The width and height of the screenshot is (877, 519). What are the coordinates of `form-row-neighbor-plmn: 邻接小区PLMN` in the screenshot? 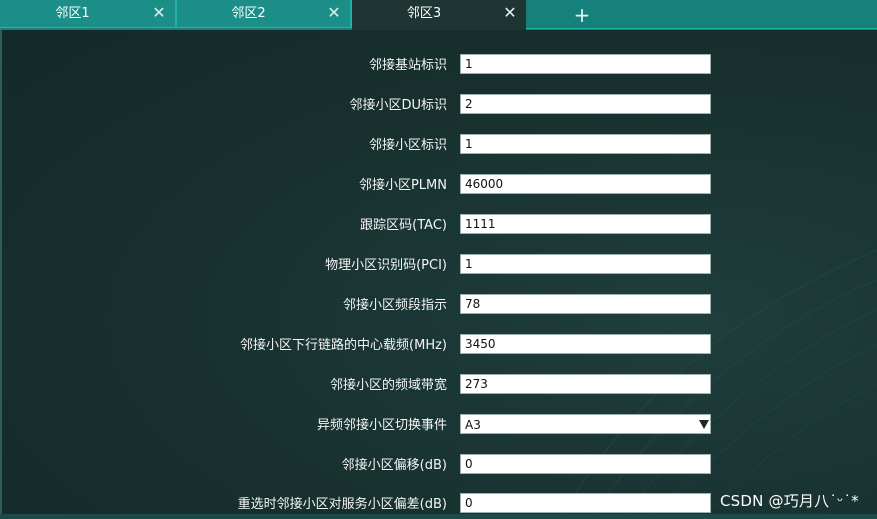 It's located at (438, 186).